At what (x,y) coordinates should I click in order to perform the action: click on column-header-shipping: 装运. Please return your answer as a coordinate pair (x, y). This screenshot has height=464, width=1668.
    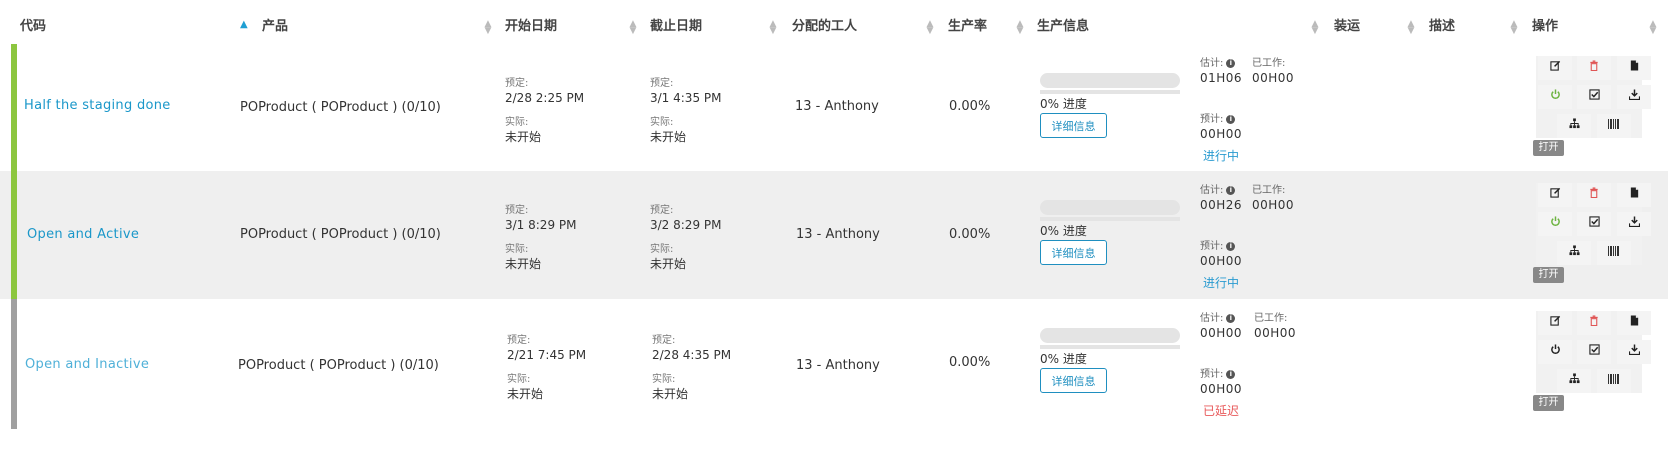
    Looking at the image, I should click on (1347, 24).